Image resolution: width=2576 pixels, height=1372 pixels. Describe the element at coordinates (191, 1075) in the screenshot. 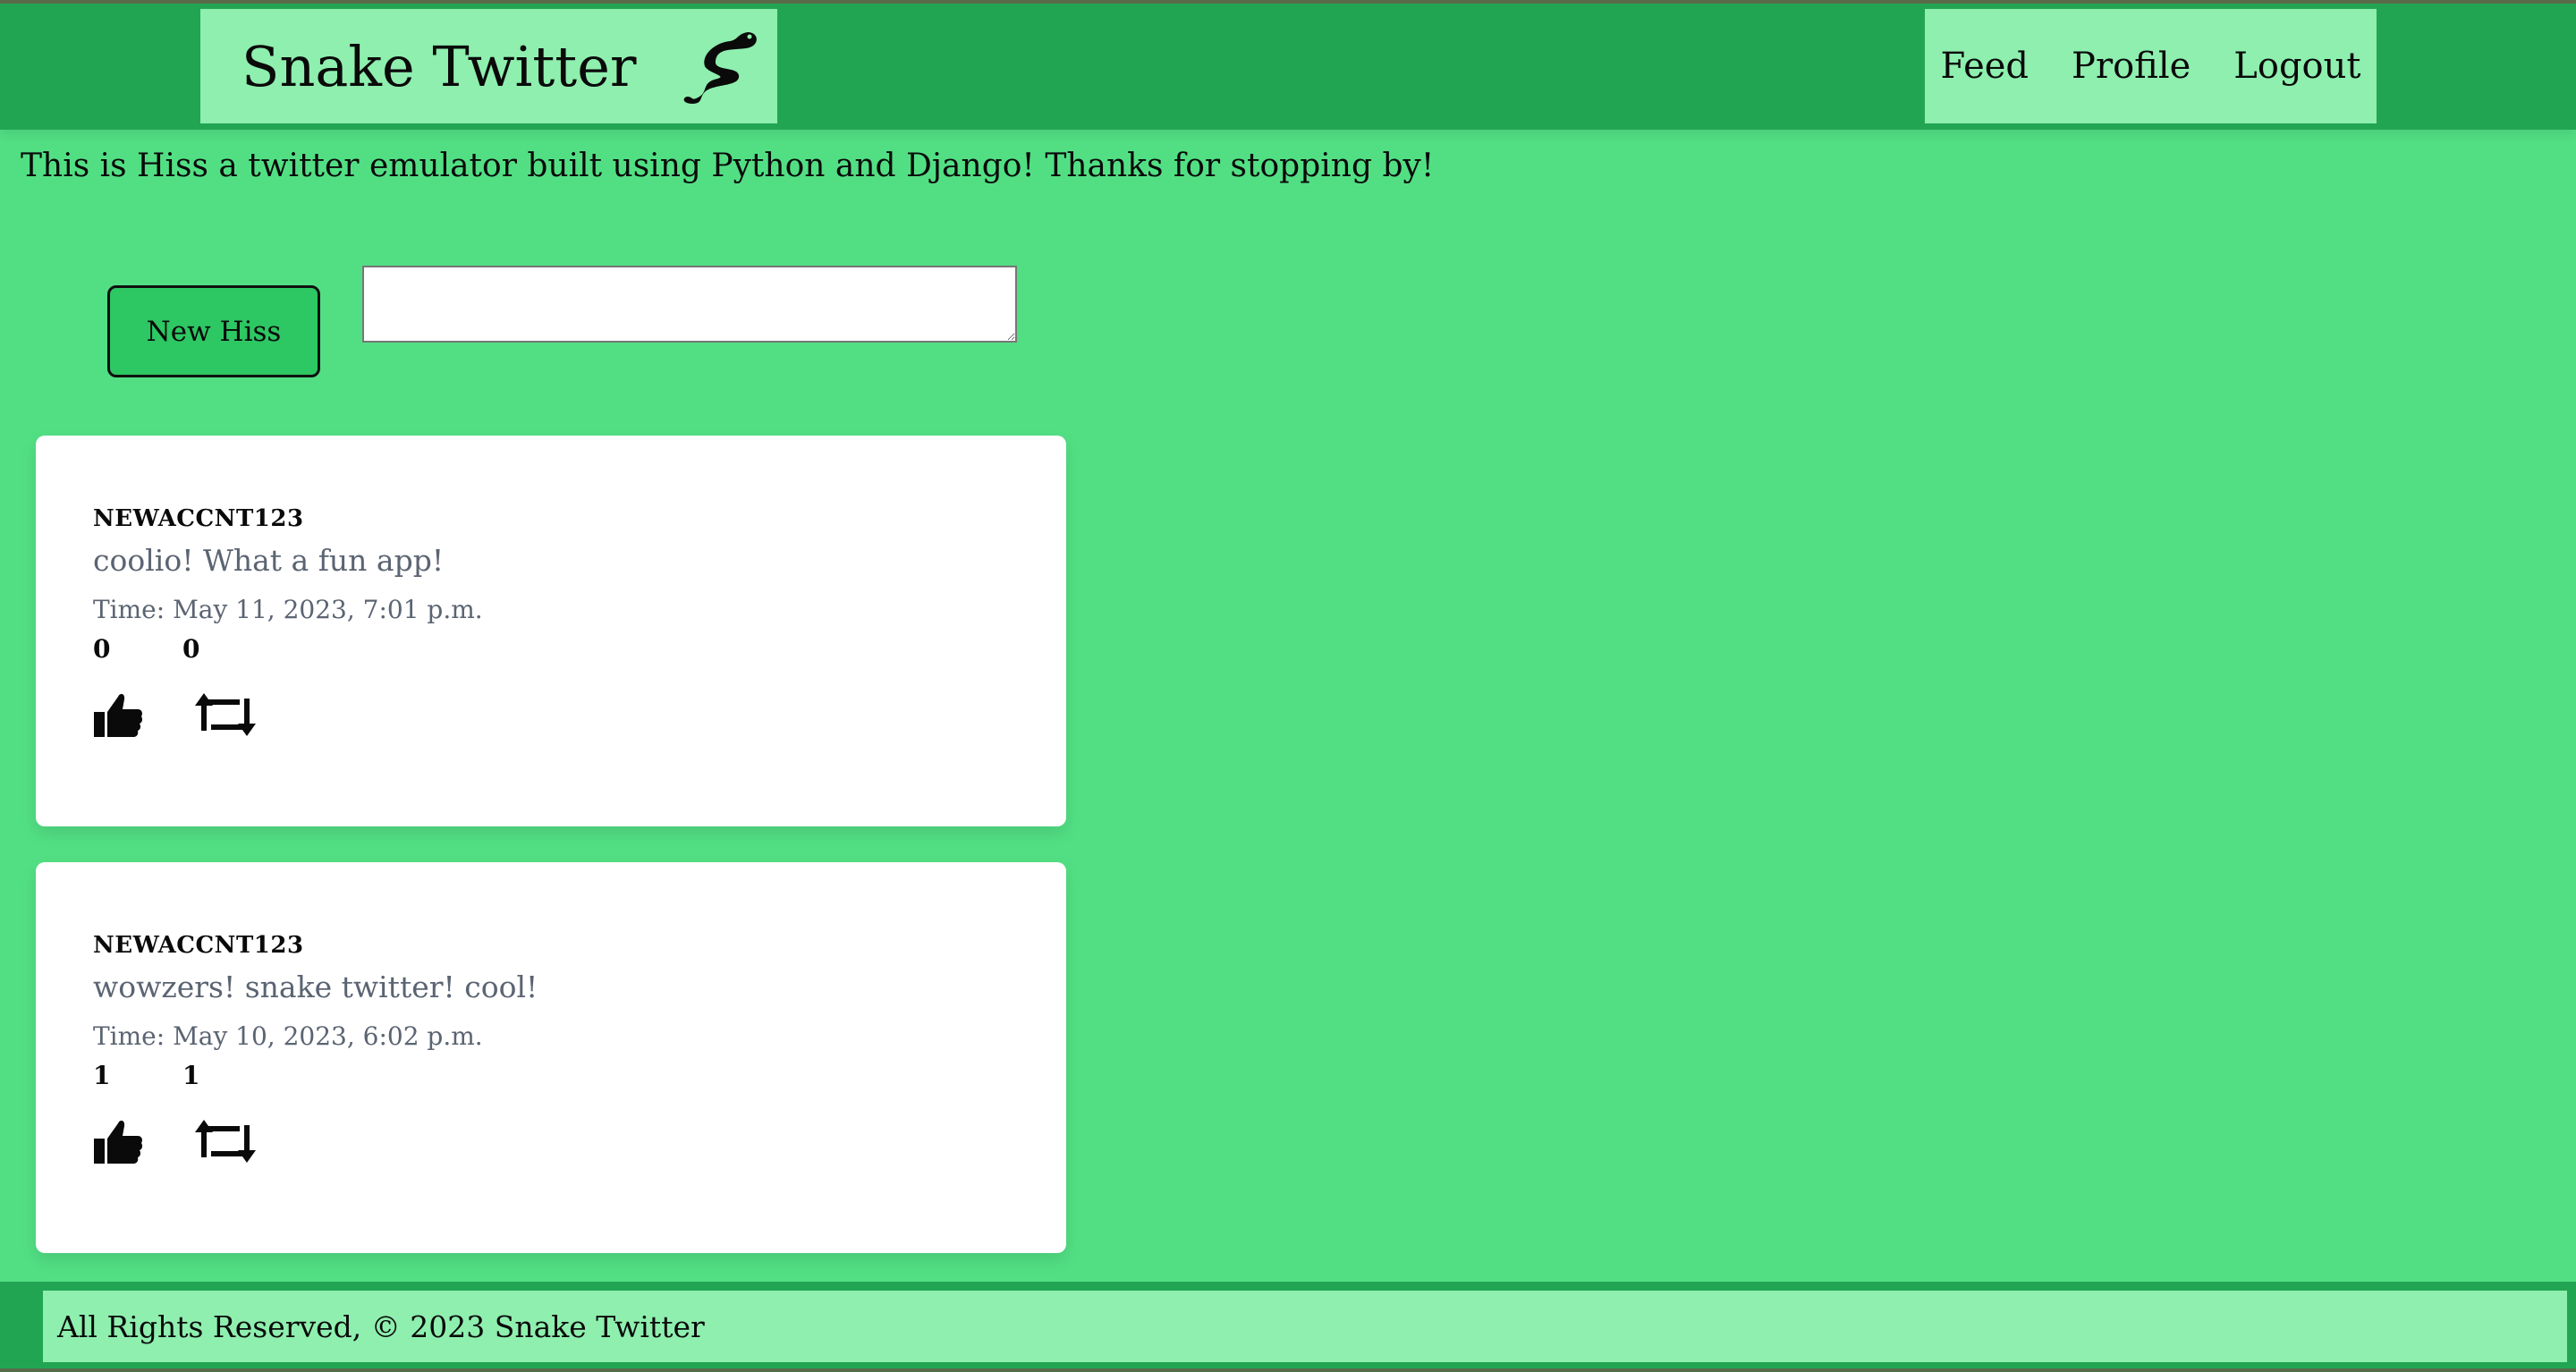

I see `rehiss-count: 1` at that location.